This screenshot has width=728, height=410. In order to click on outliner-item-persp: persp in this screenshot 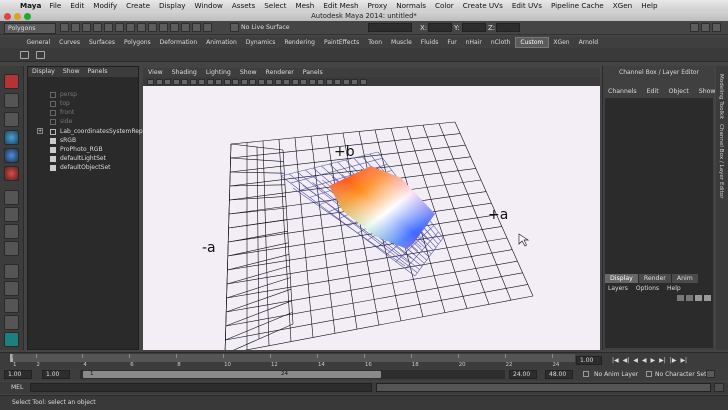, I will do `click(68, 94)`.